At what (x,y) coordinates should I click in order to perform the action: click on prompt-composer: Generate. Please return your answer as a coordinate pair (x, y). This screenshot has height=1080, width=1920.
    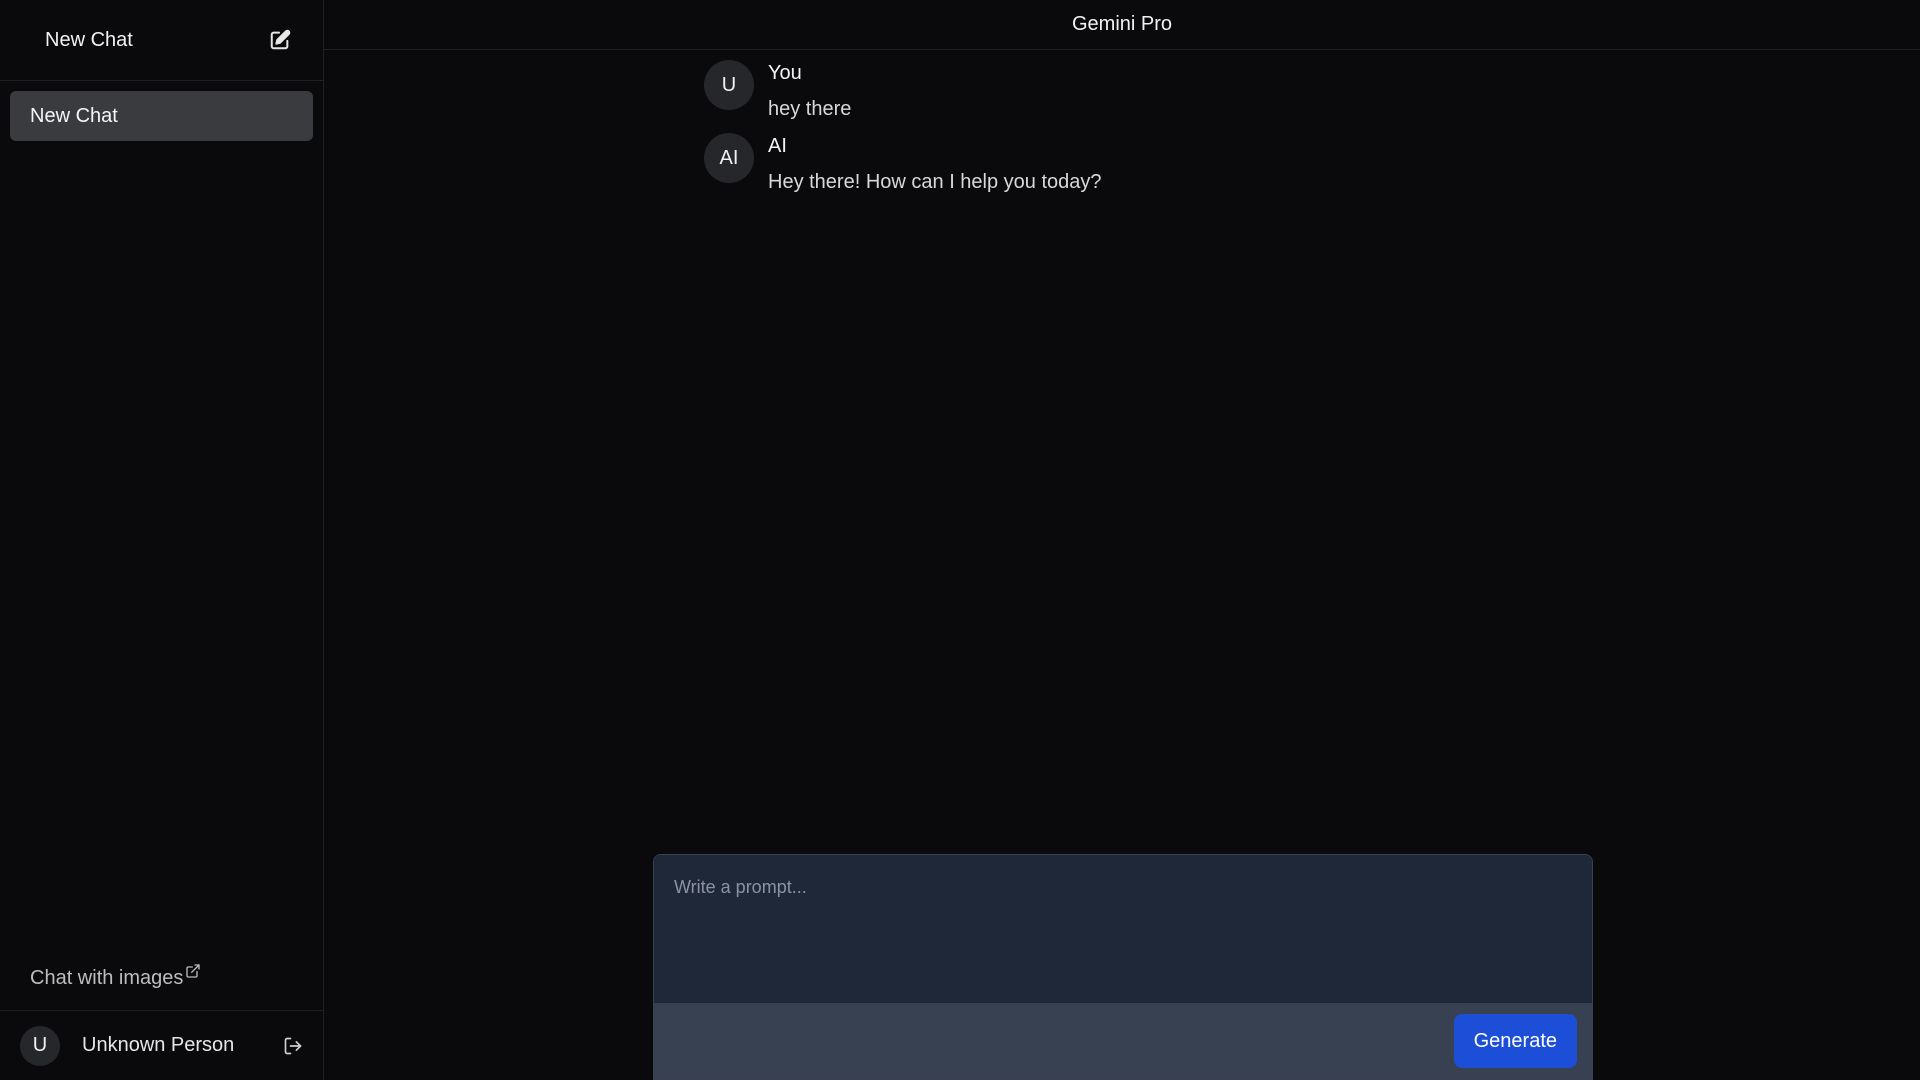
    Looking at the image, I should click on (1123, 967).